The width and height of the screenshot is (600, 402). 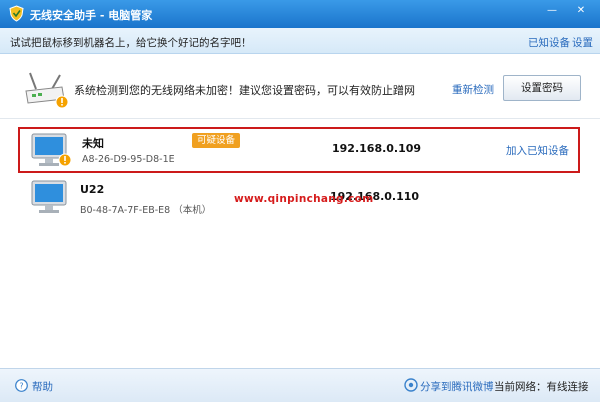 What do you see at coordinates (457, 386) in the screenshot?
I see `share-weibo-link: 分享到腾讯微博` at bounding box center [457, 386].